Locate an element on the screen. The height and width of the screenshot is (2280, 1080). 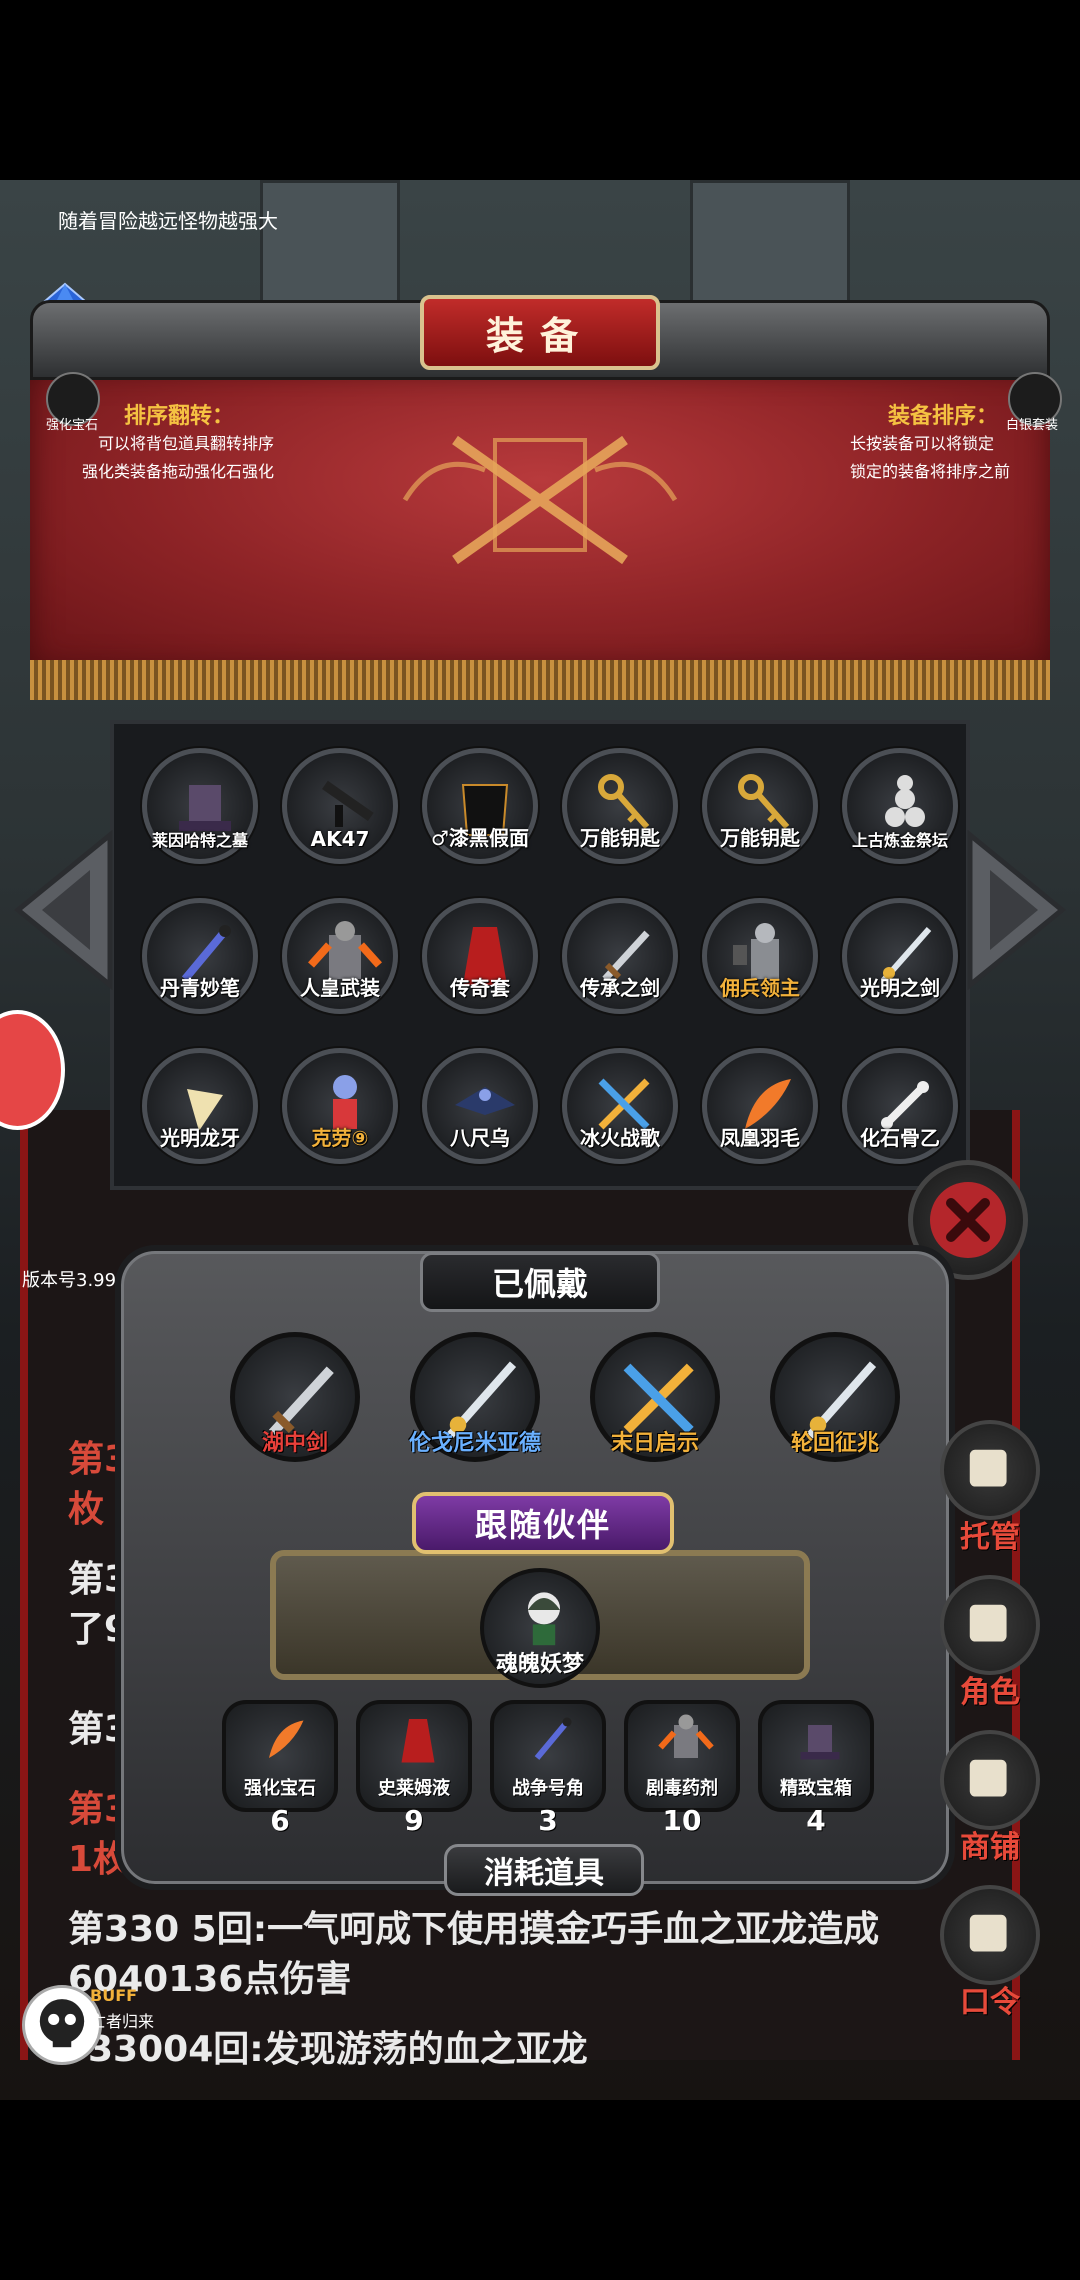
character-label: 角色 is located at coordinates (990, 1692).